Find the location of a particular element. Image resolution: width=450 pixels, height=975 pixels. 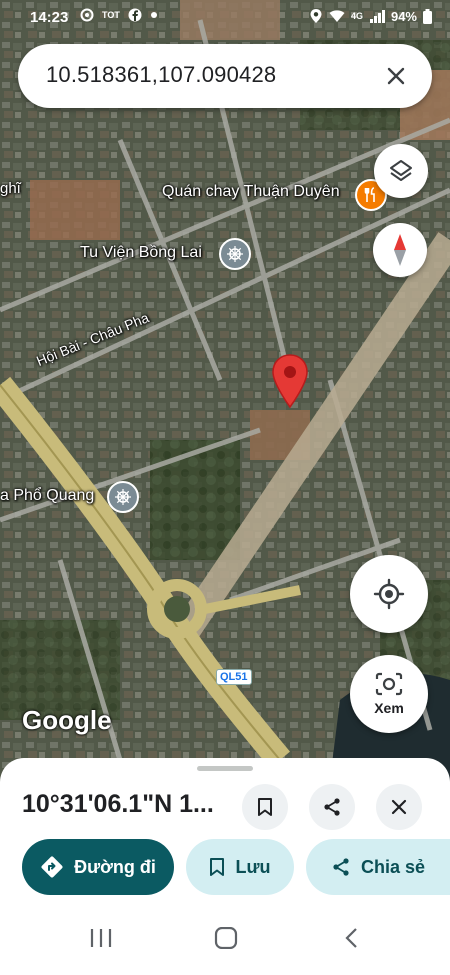

location-icon is located at coordinates (316, 16).